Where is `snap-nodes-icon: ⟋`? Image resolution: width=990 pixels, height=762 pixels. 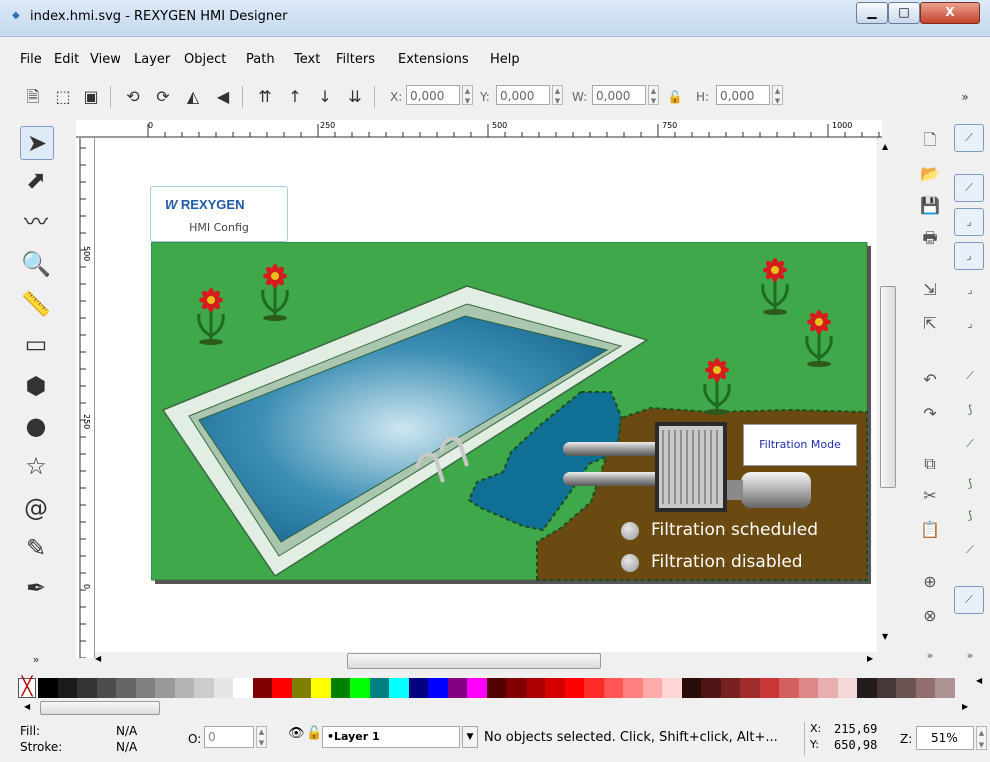
snap-nodes-icon: ⟋ is located at coordinates (970, 376).